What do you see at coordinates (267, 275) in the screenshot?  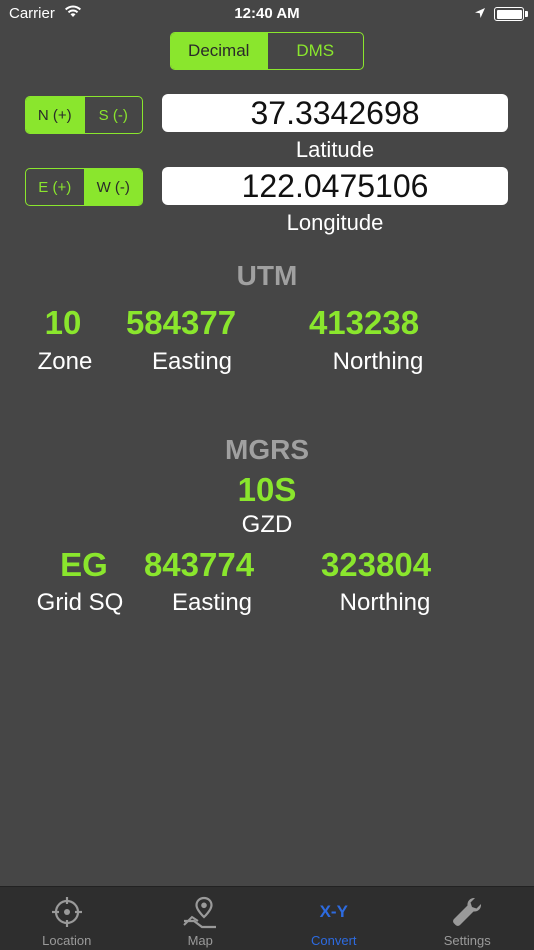 I see `utm-title: UTM` at bounding box center [267, 275].